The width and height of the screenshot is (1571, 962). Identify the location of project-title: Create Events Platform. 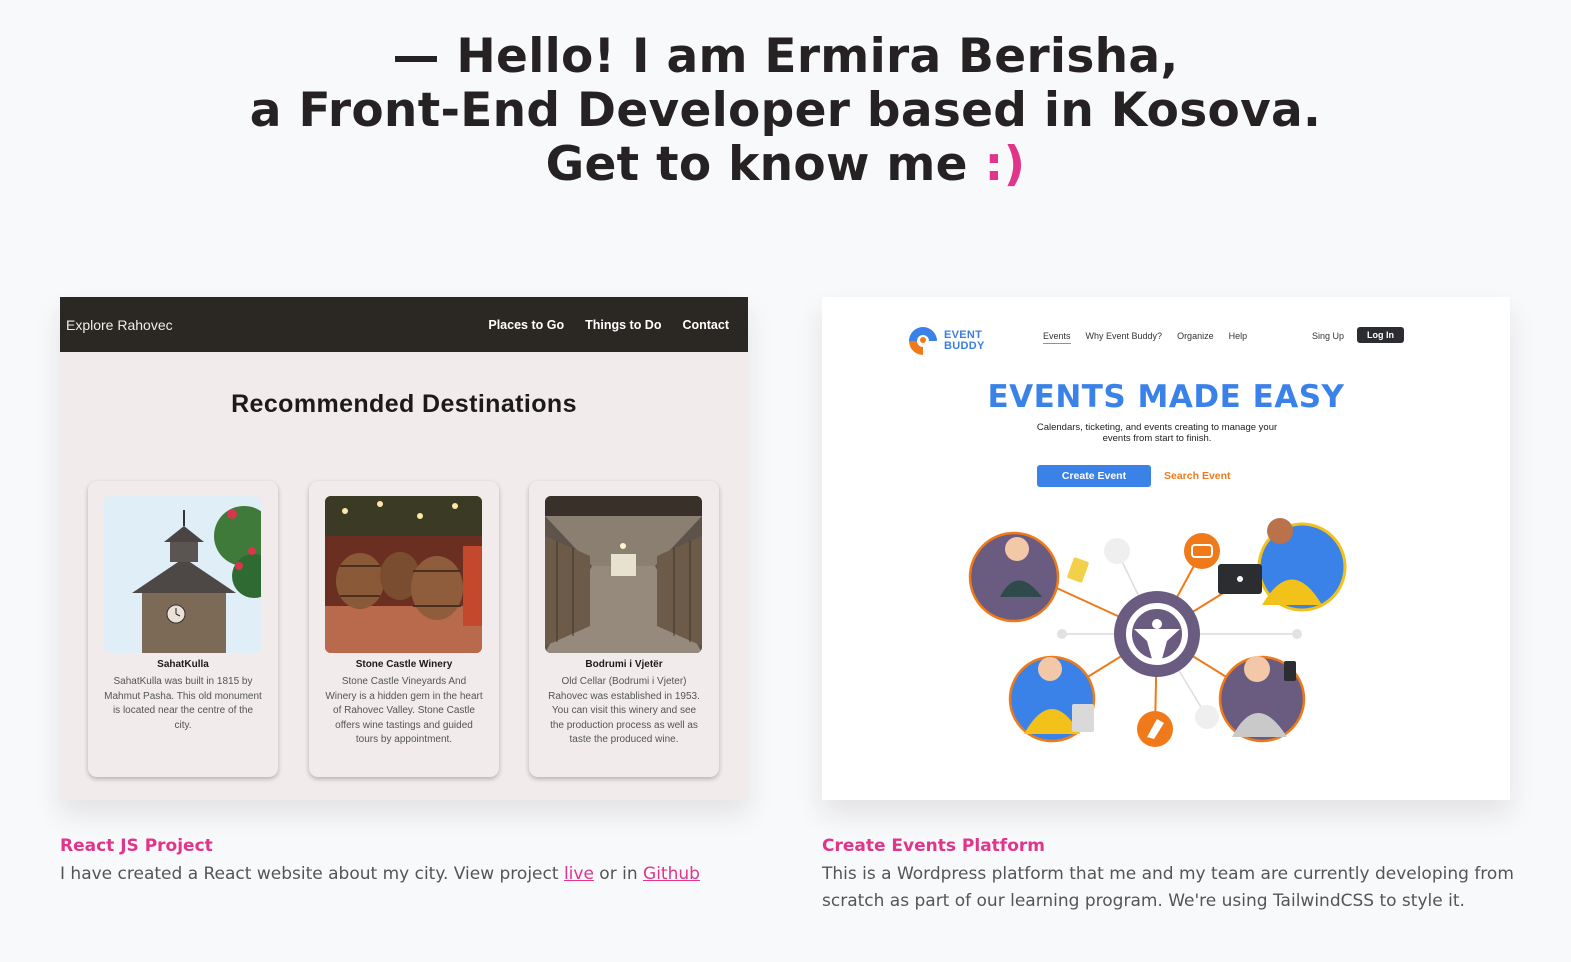
(933, 846).